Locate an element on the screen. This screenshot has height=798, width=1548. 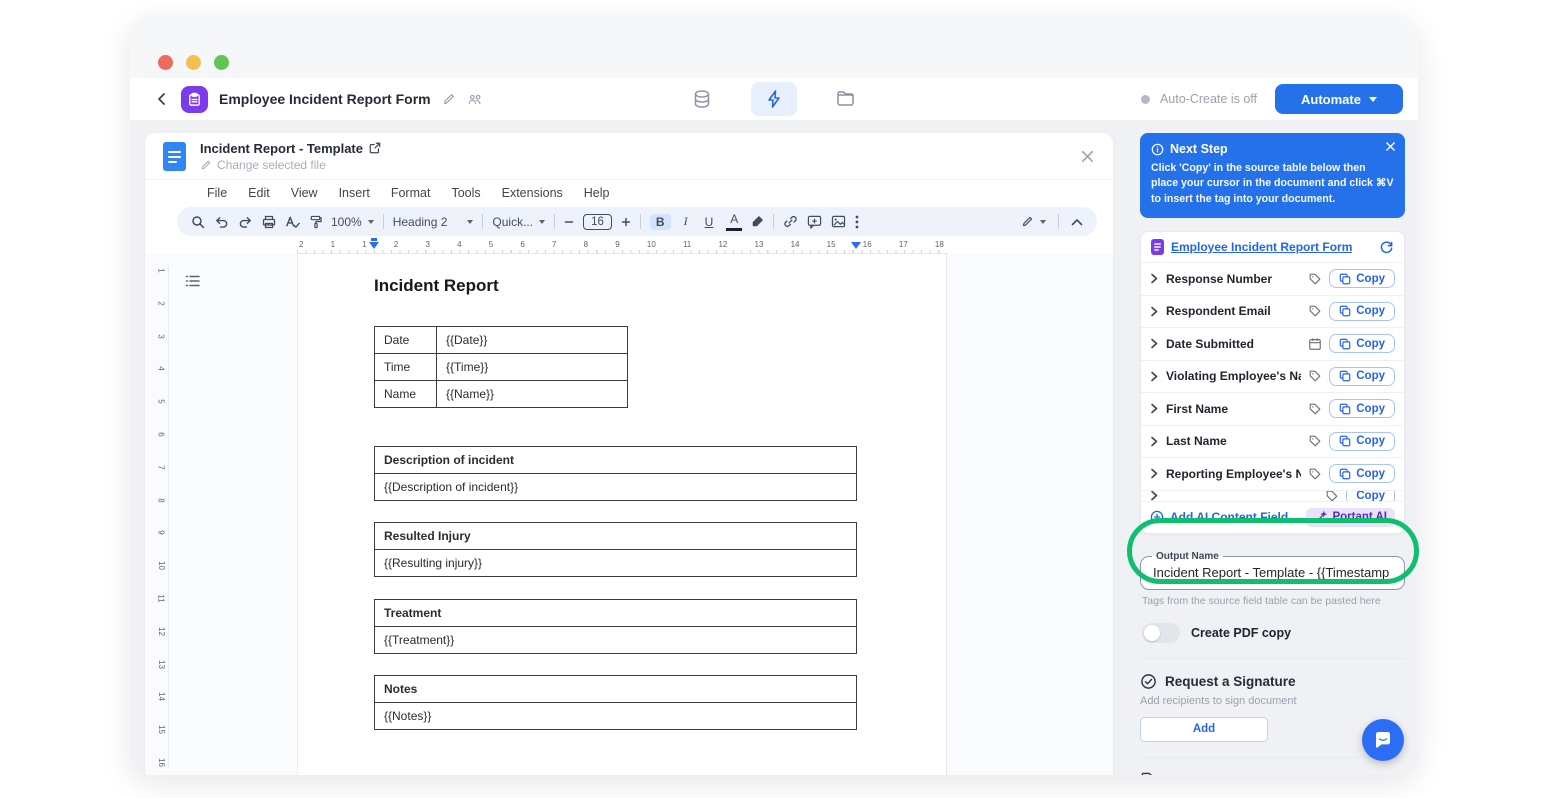
menu-tools: Tools is located at coordinates (465, 193).